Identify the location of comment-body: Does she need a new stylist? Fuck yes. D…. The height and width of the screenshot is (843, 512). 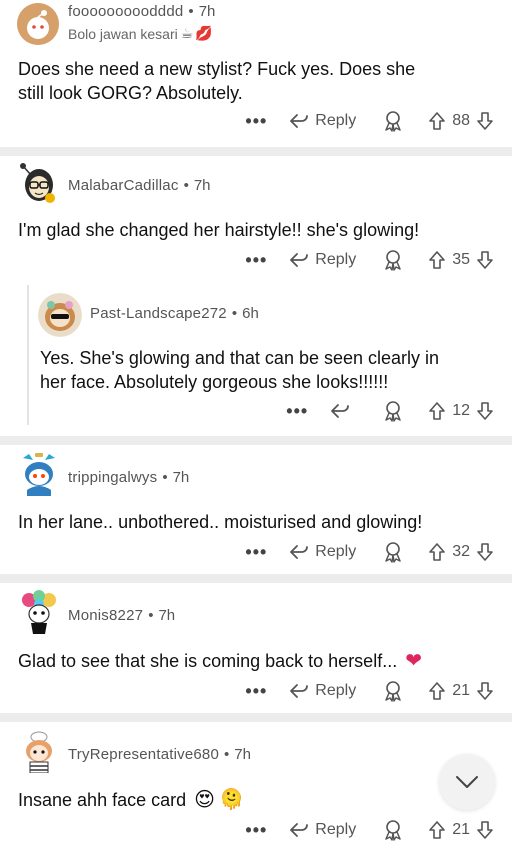
(217, 81).